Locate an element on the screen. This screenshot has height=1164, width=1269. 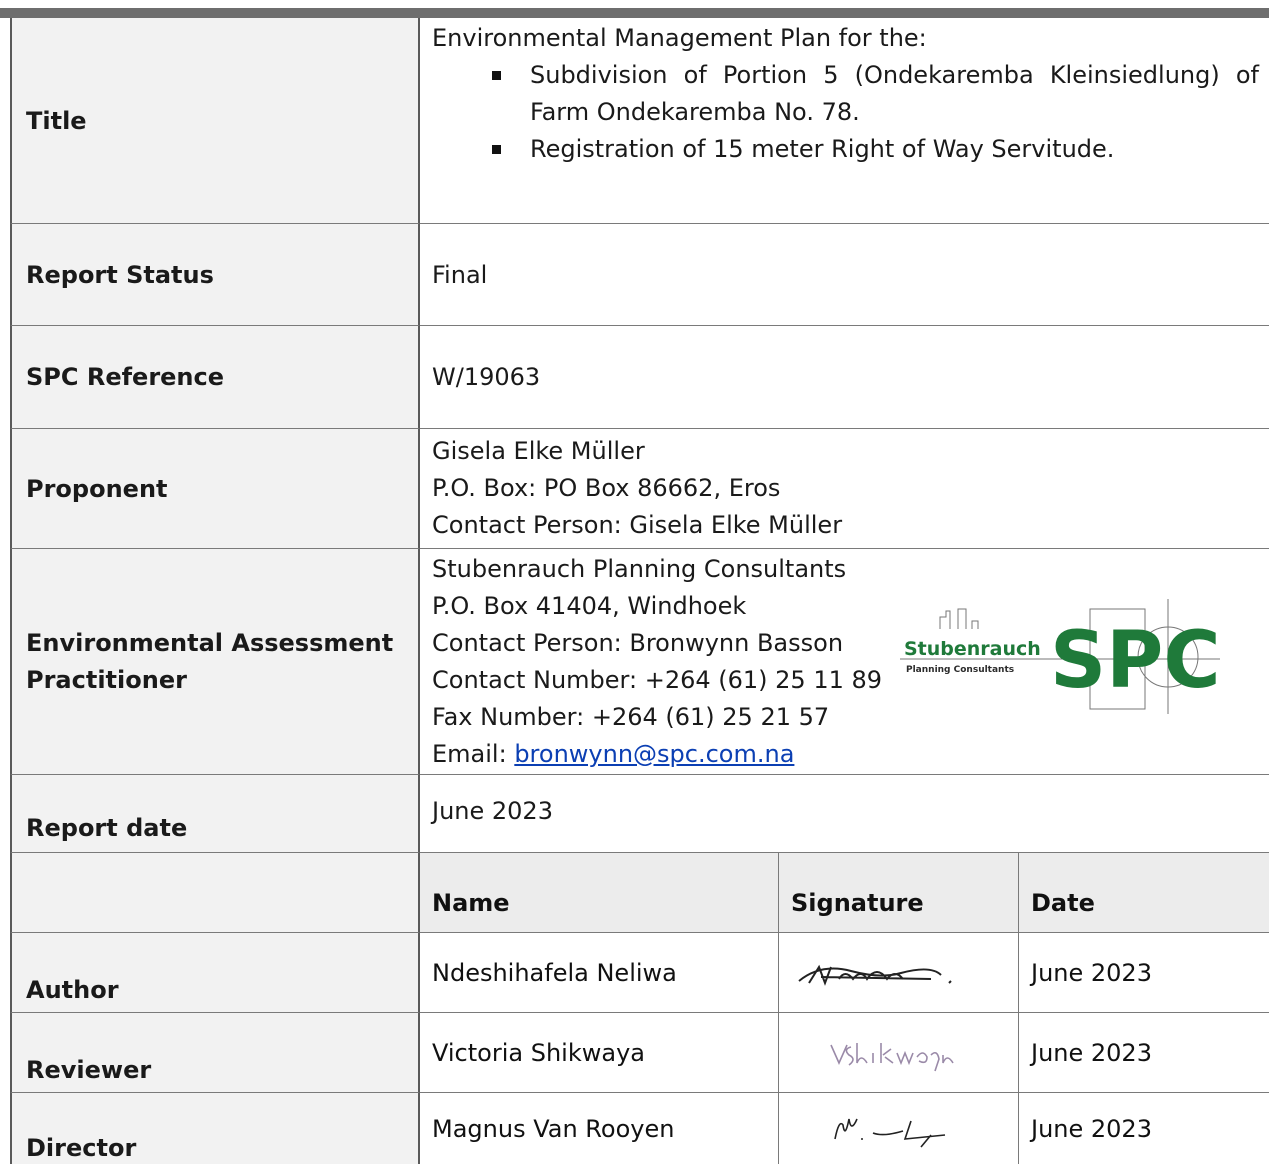
signoff-role-label: Director is located at coordinates (215, 1128).